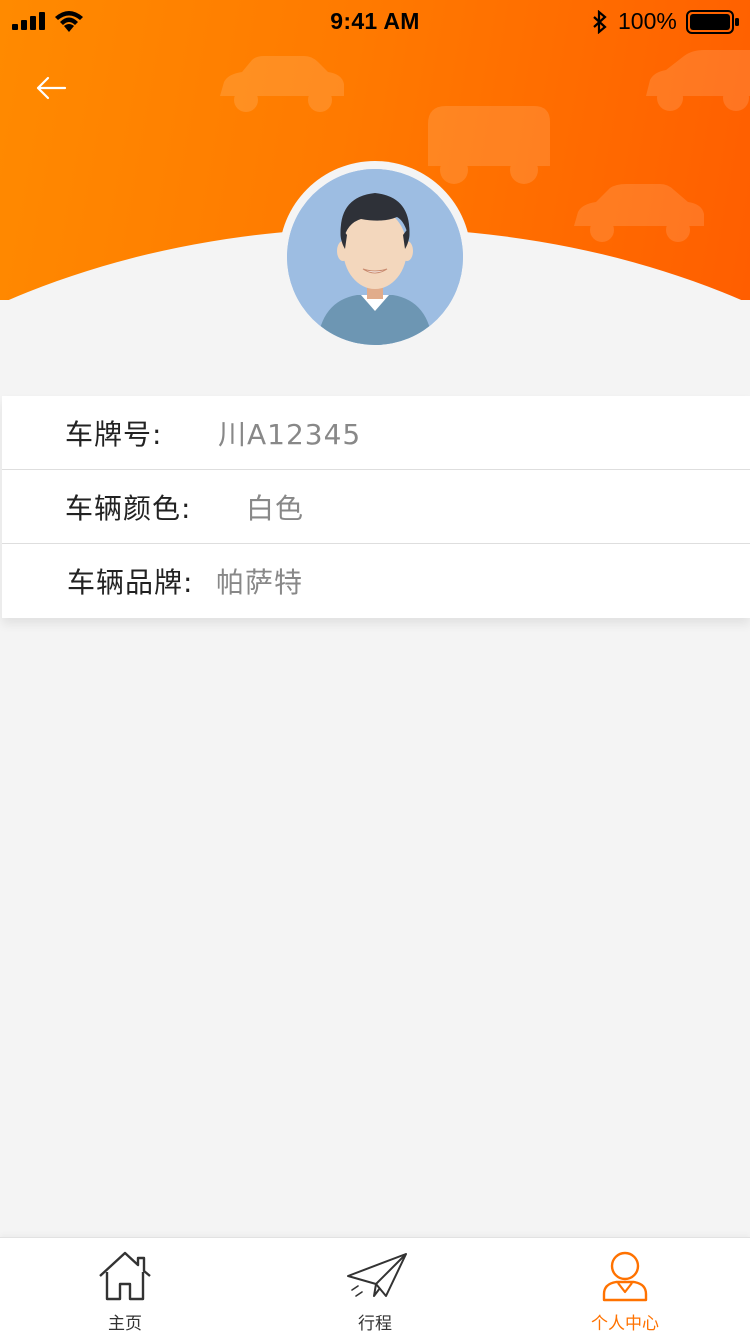 This screenshot has width=750, height=1335. I want to click on person-illustration, so click(375, 257).